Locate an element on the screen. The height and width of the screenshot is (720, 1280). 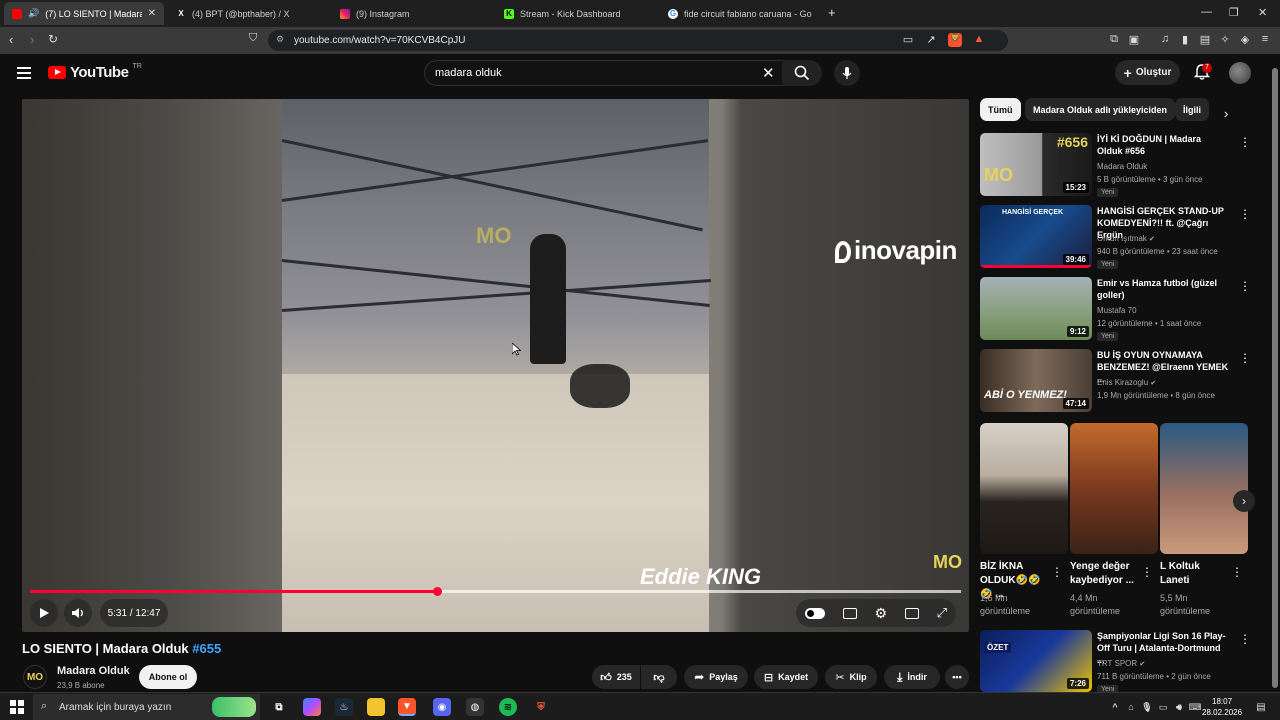
tab-instagram: (9) Instagram is located at coordinates (412, 13).